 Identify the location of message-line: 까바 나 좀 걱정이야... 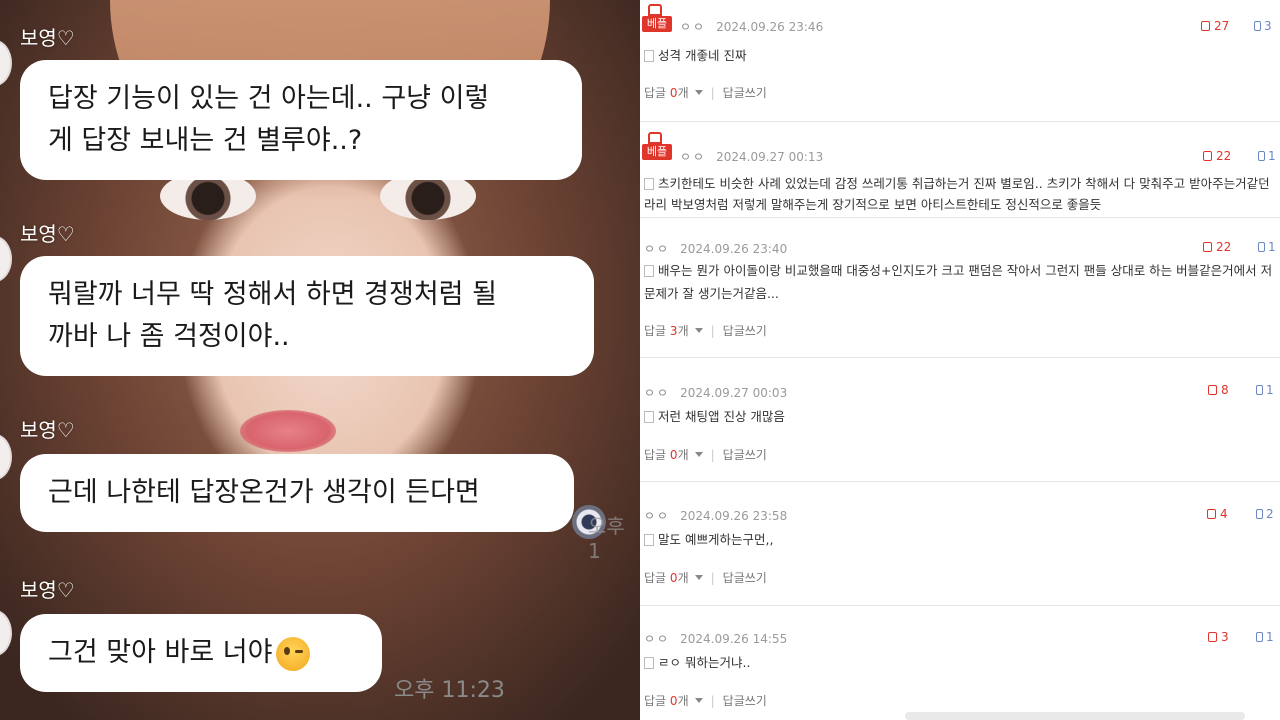
(169, 336).